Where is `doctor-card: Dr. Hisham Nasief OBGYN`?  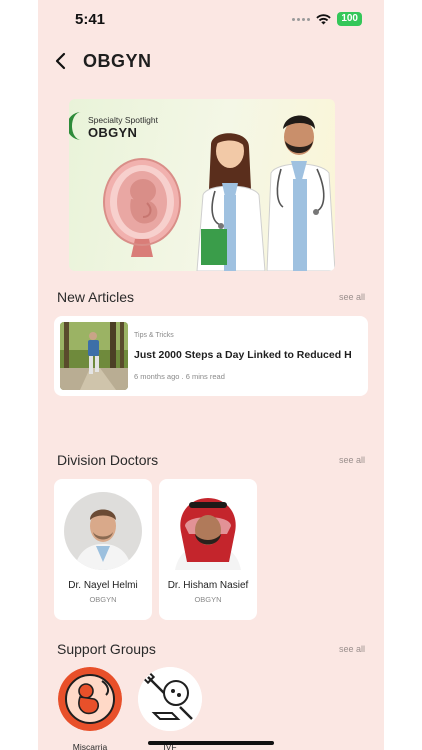
doctor-card: Dr. Hisham Nasief OBGYN is located at coordinates (208, 549).